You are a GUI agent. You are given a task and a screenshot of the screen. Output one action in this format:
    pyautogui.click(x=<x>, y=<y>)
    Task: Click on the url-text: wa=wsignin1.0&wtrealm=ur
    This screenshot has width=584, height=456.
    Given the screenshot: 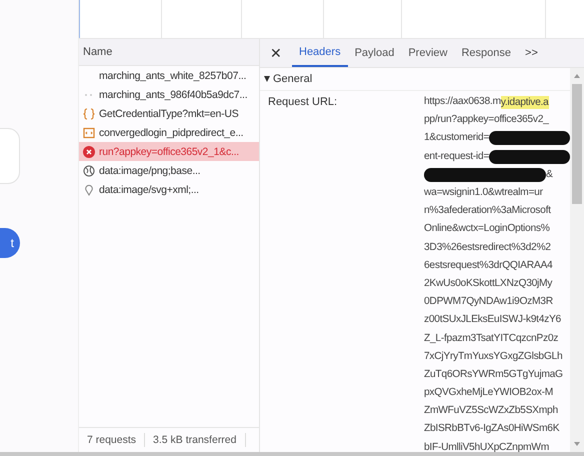 What is the action you would take?
    pyautogui.click(x=483, y=193)
    